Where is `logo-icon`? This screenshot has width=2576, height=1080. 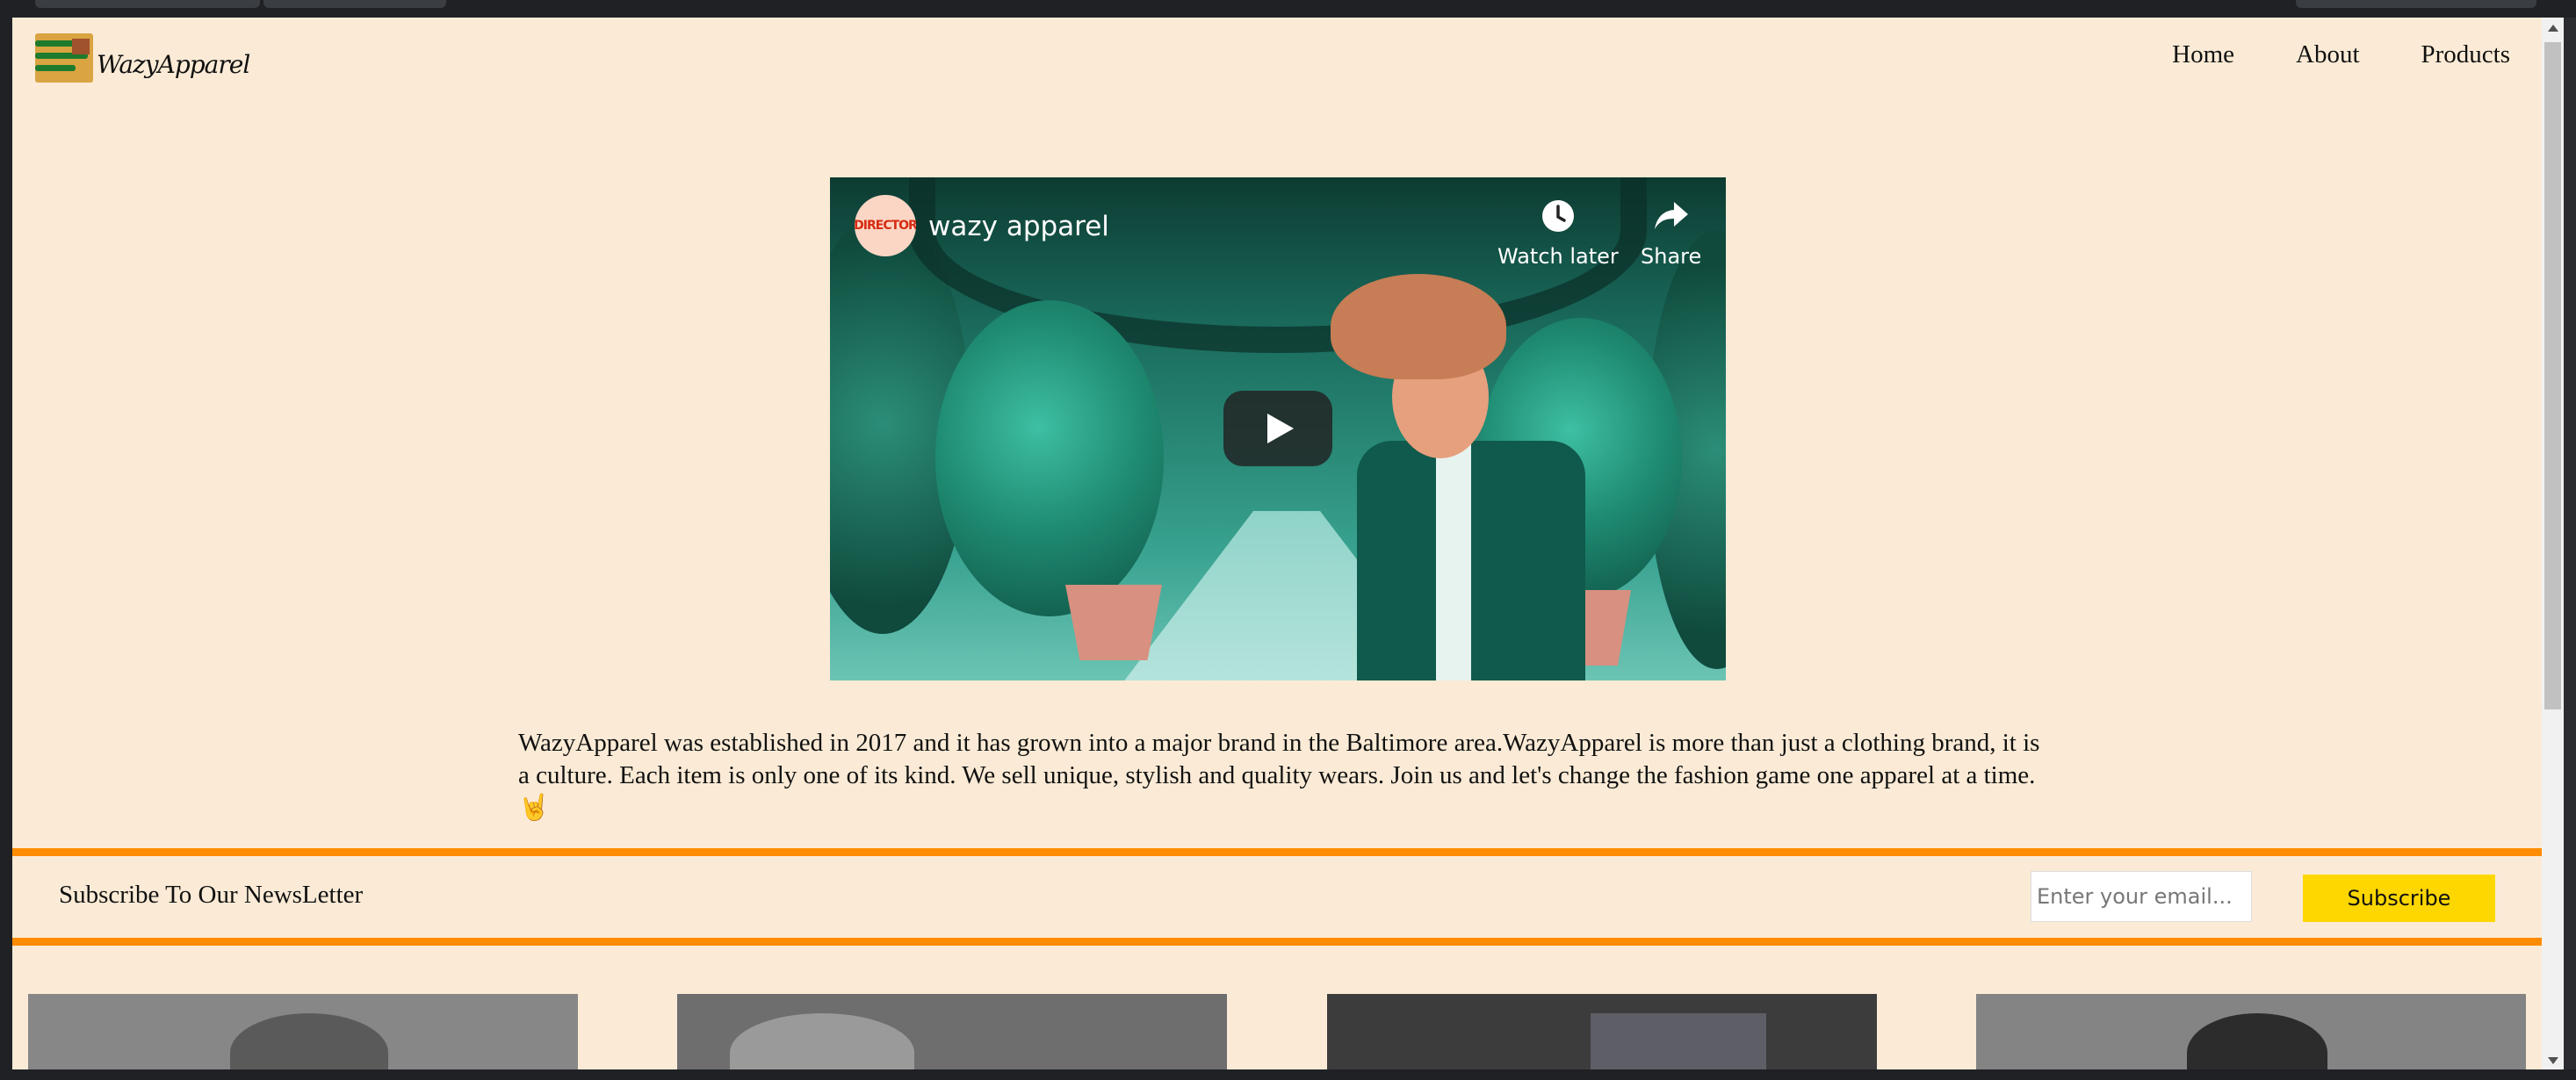
logo-icon is located at coordinates (64, 58).